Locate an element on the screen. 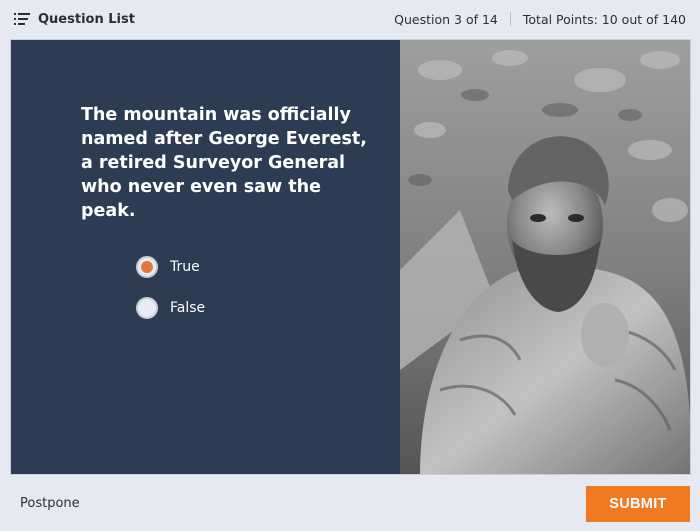  list-icon is located at coordinates (22, 19).